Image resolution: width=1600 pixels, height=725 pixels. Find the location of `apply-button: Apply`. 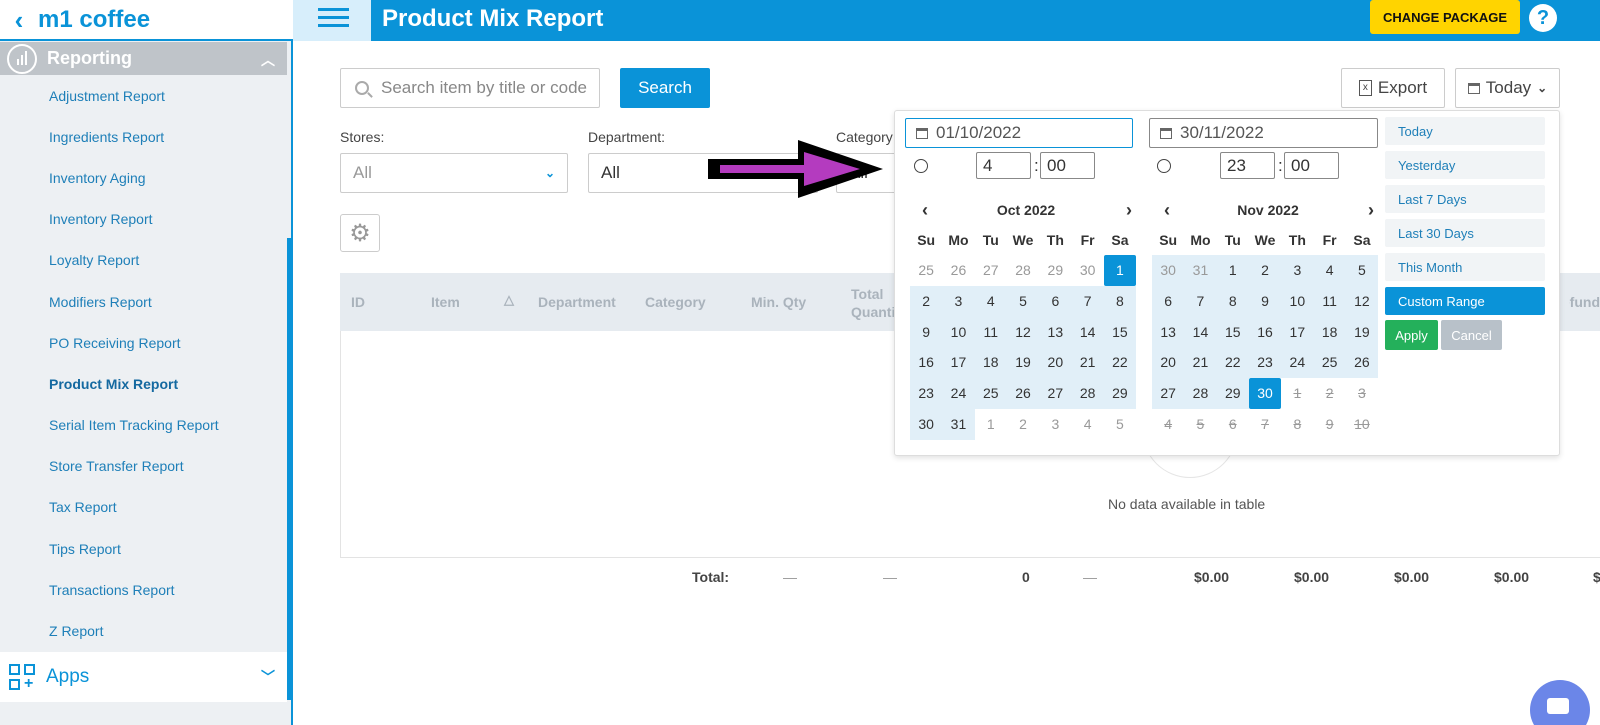

apply-button: Apply is located at coordinates (1411, 335).